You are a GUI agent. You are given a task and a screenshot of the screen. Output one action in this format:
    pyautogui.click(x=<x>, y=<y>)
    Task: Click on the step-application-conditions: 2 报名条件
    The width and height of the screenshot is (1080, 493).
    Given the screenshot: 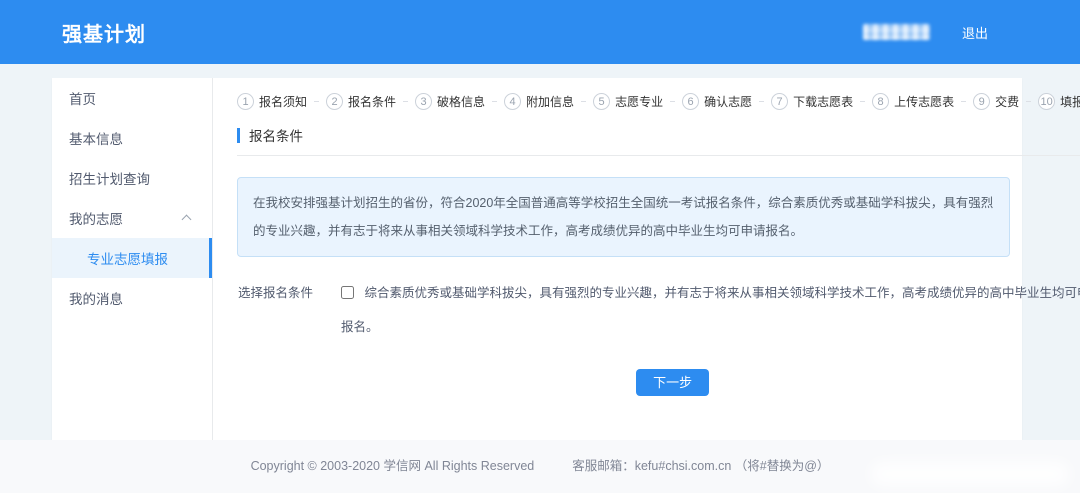 What is the action you would take?
    pyautogui.click(x=361, y=101)
    